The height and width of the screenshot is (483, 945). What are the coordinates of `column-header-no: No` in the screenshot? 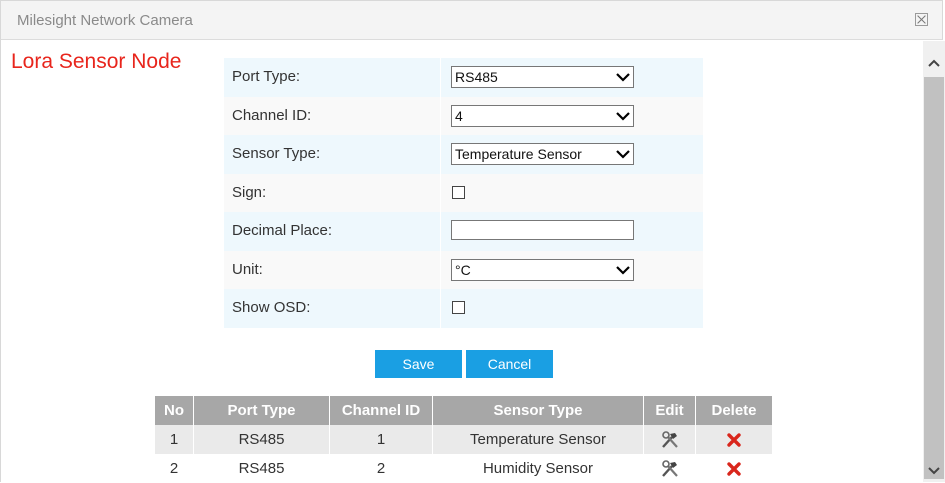 It's located at (174, 410).